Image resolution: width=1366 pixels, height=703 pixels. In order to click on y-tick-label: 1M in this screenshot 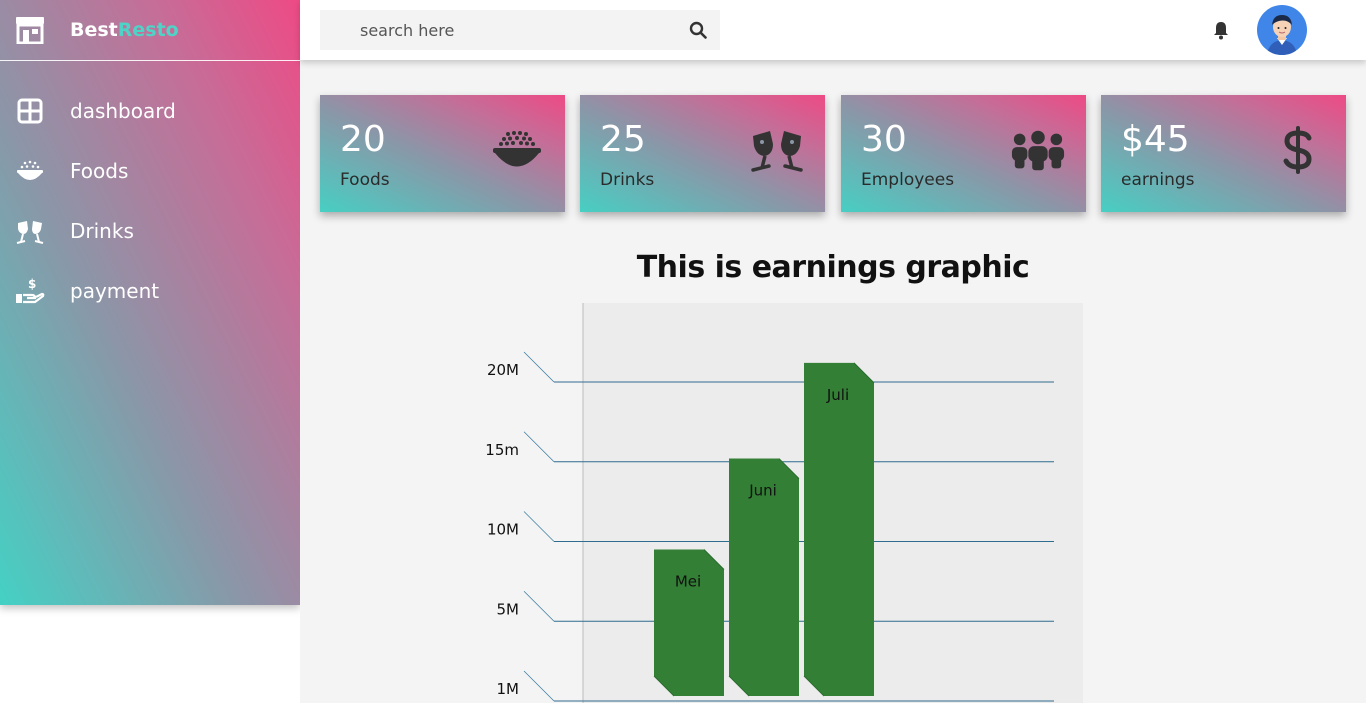, I will do `click(508, 689)`.